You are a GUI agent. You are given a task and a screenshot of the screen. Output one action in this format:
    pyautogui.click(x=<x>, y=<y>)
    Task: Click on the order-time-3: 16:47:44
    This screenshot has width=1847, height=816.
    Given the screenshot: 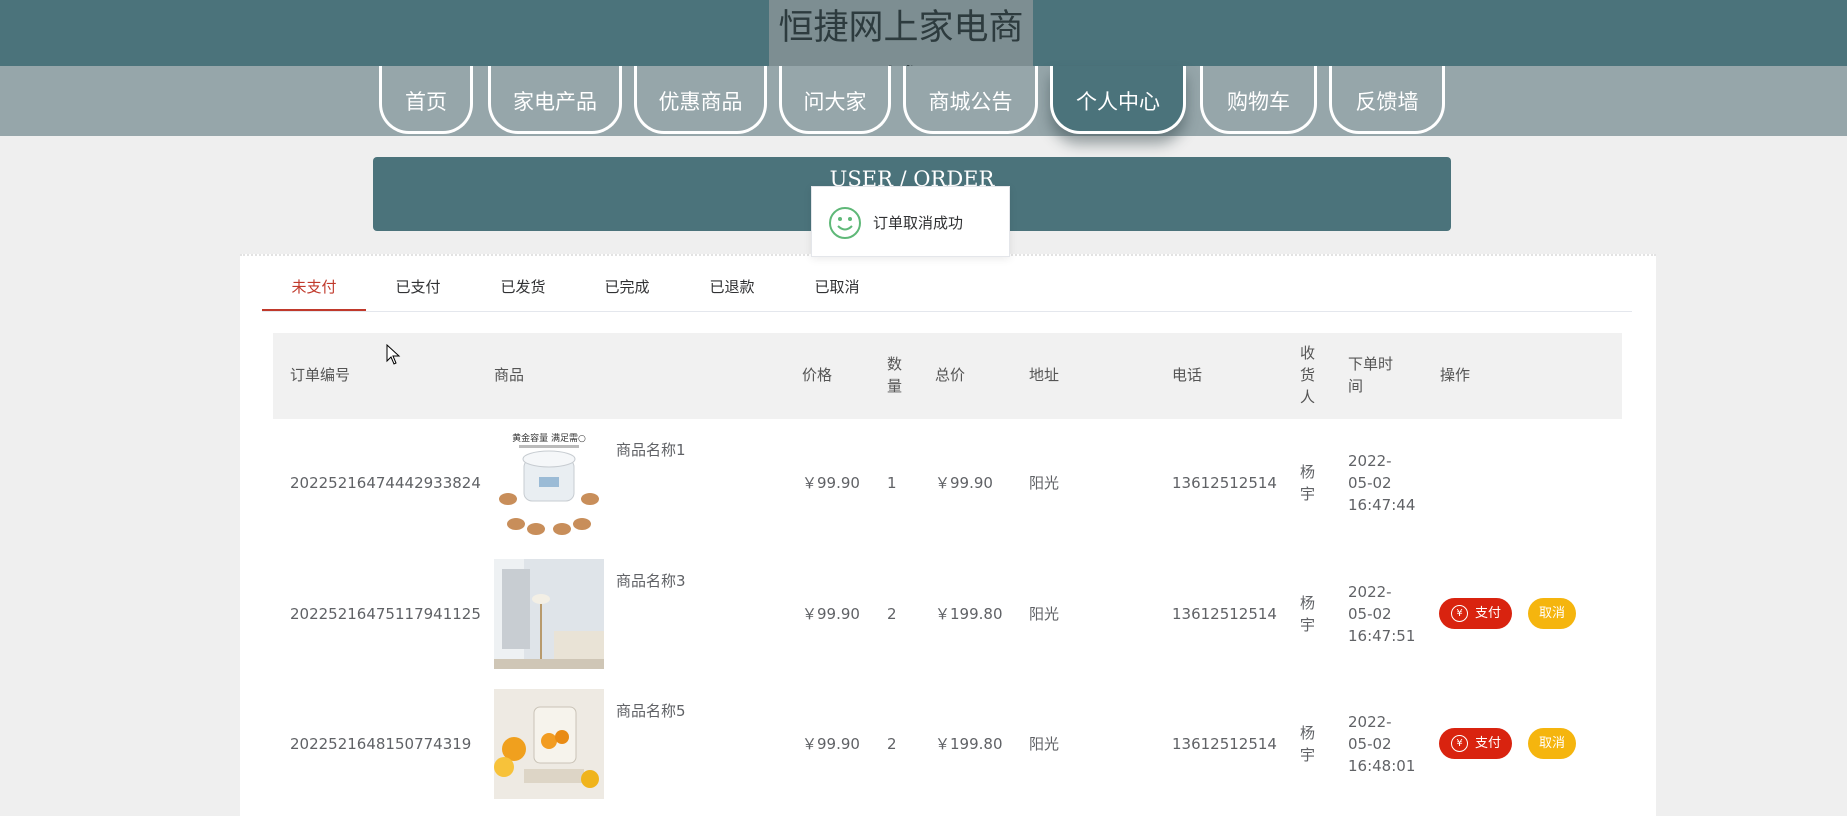 What is the action you would take?
    pyautogui.click(x=1382, y=505)
    